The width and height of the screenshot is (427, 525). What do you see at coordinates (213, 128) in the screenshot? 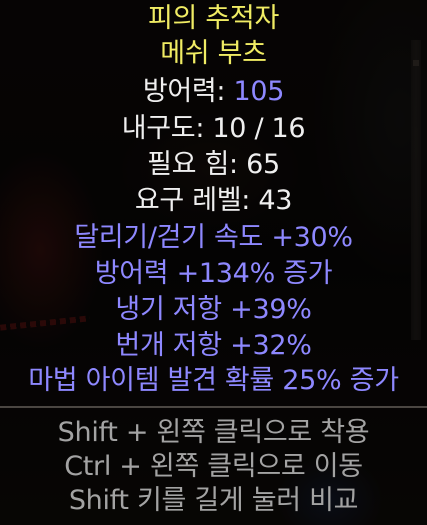
I see `durability-line: 내구도: 10 / 16` at bounding box center [213, 128].